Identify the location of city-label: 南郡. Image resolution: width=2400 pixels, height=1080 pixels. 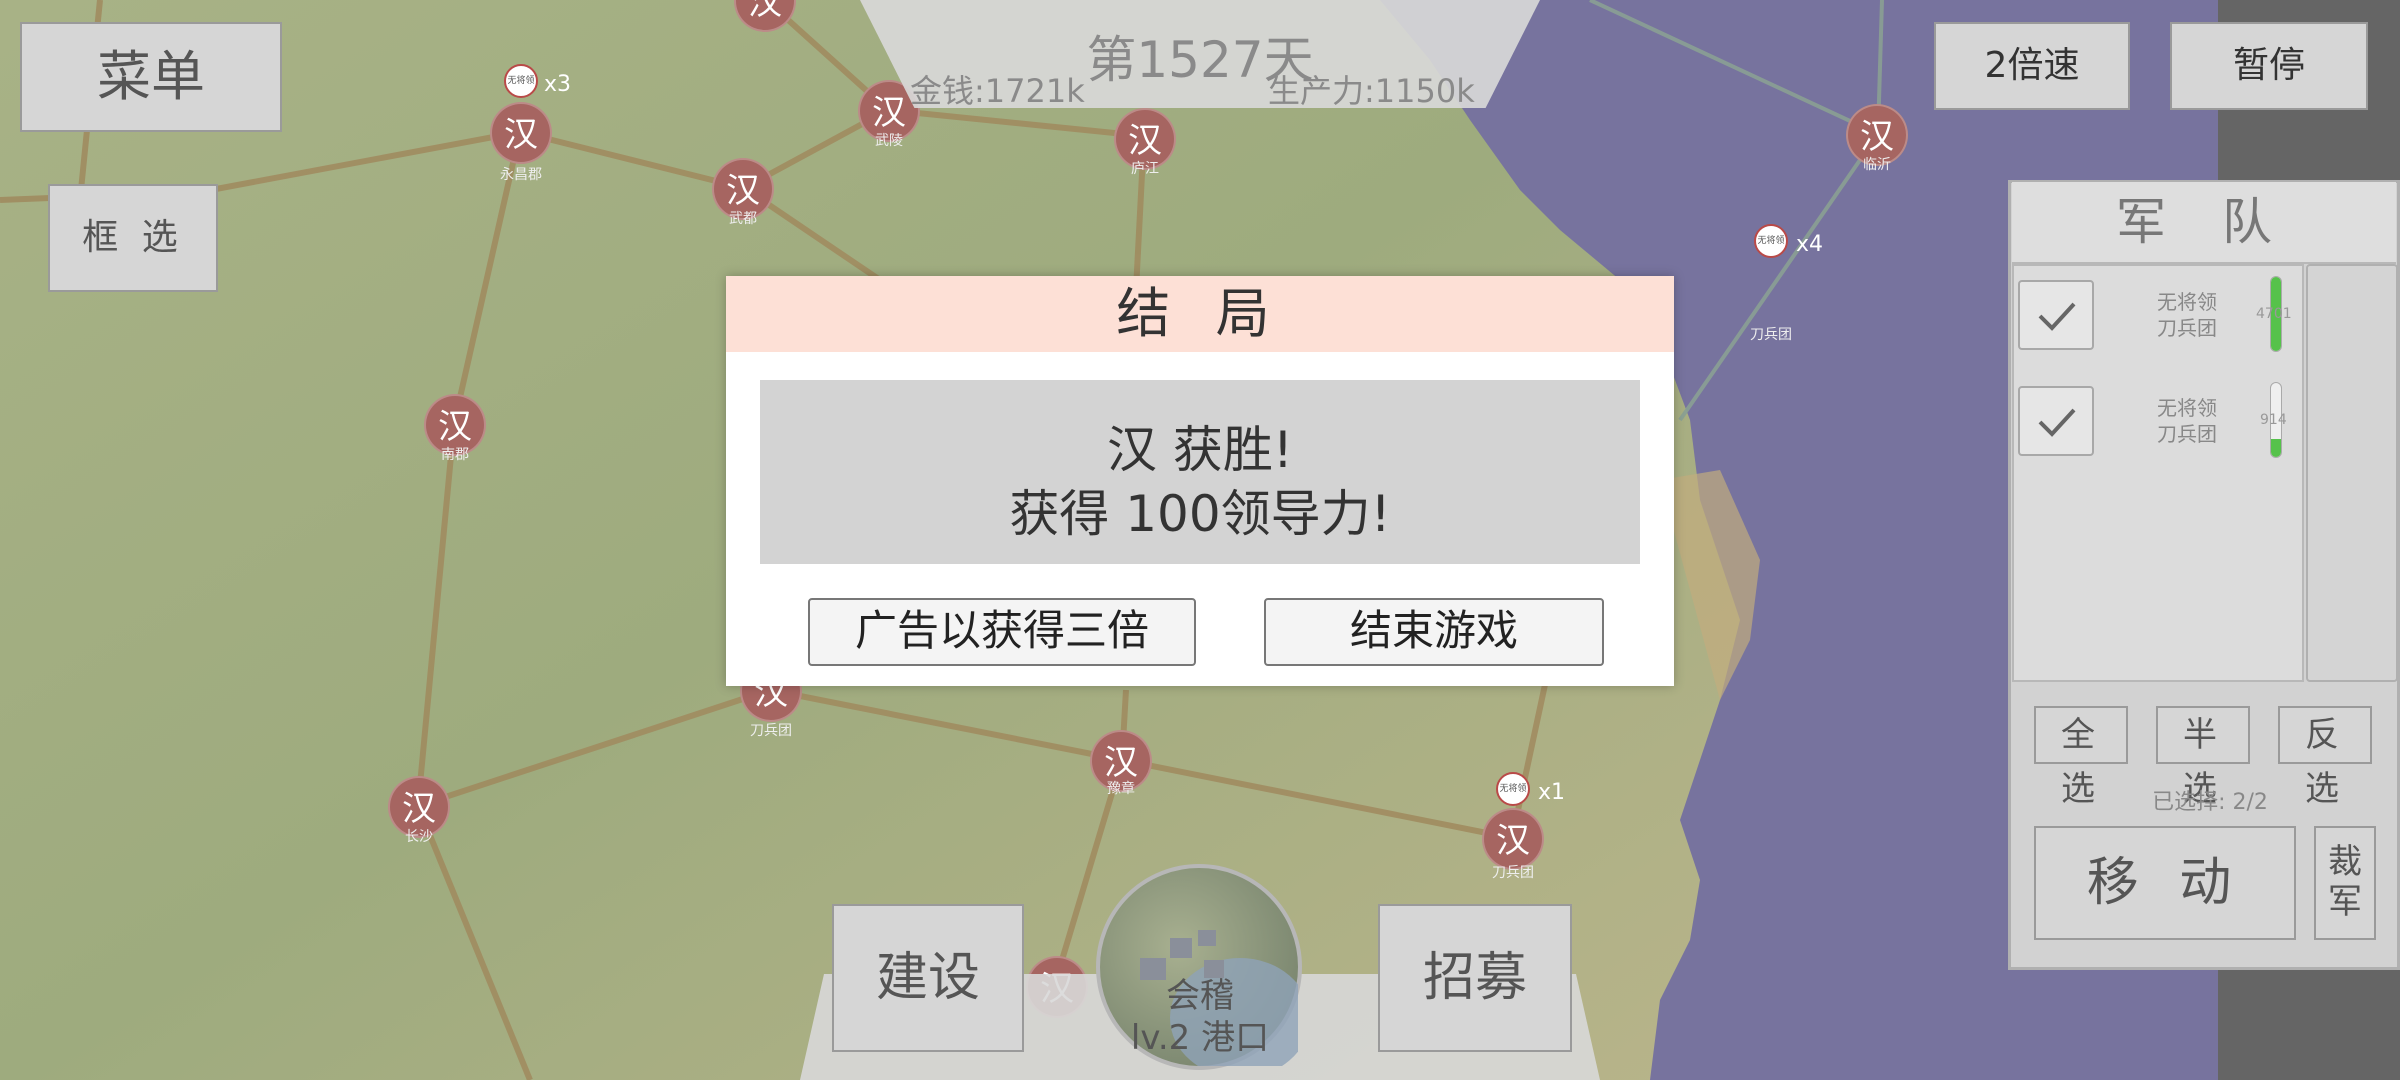
(455, 455).